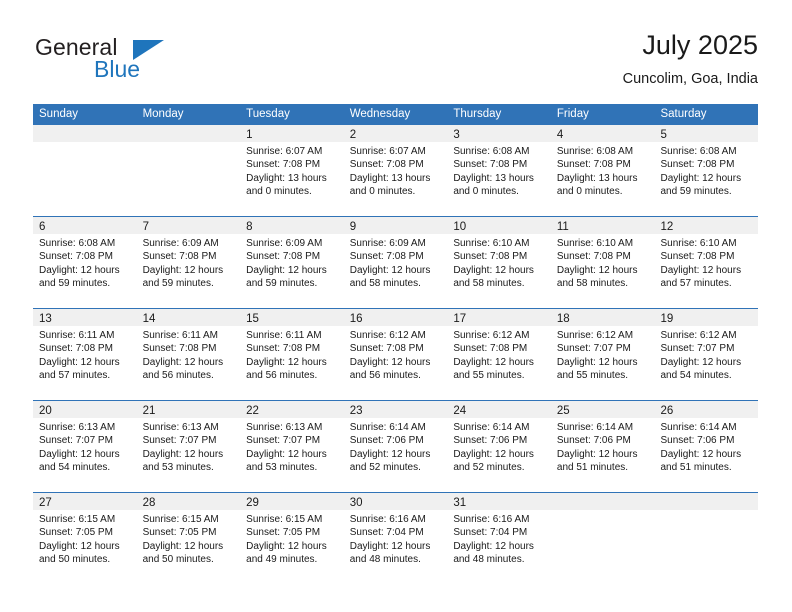 The width and height of the screenshot is (792, 612). What do you see at coordinates (602, 409) in the screenshot?
I see `day-number-strip: 25` at bounding box center [602, 409].